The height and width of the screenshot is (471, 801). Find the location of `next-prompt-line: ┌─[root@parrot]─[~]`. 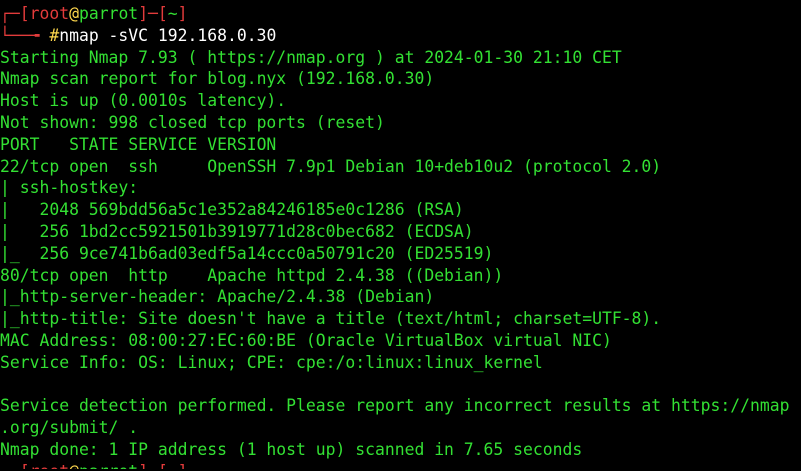

next-prompt-line: ┌─[root@parrot]─[~] is located at coordinates (400, 465).